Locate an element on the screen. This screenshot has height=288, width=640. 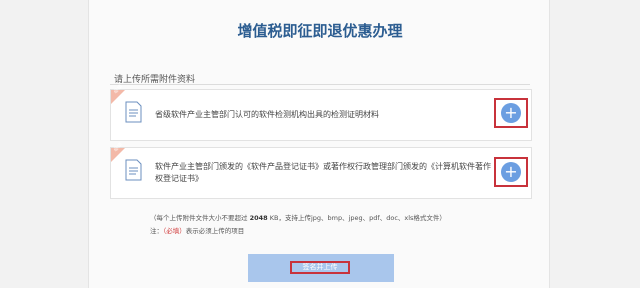
attachment-card-1: 必填 省级软件产业主管部门认可的软件检测机构出具的检测证明材料 + is located at coordinates (321, 112).